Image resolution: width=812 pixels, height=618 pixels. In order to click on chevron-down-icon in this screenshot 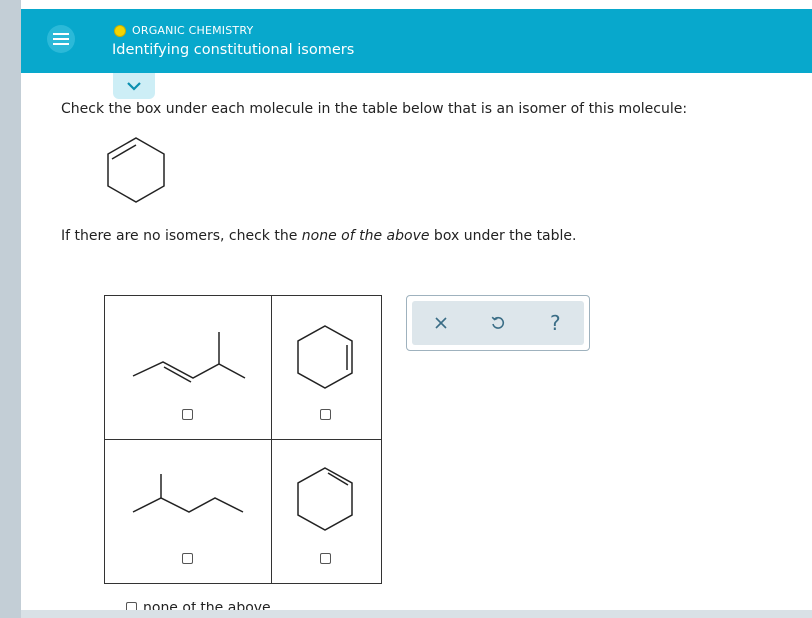, I will do `click(134, 86)`.